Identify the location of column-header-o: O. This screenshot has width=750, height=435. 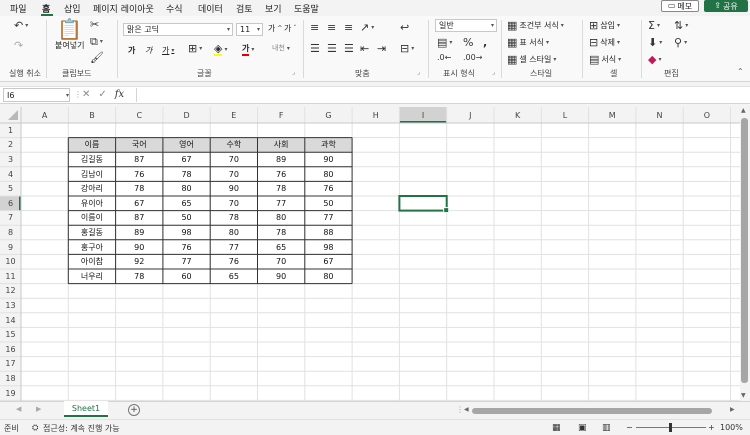
(706, 115).